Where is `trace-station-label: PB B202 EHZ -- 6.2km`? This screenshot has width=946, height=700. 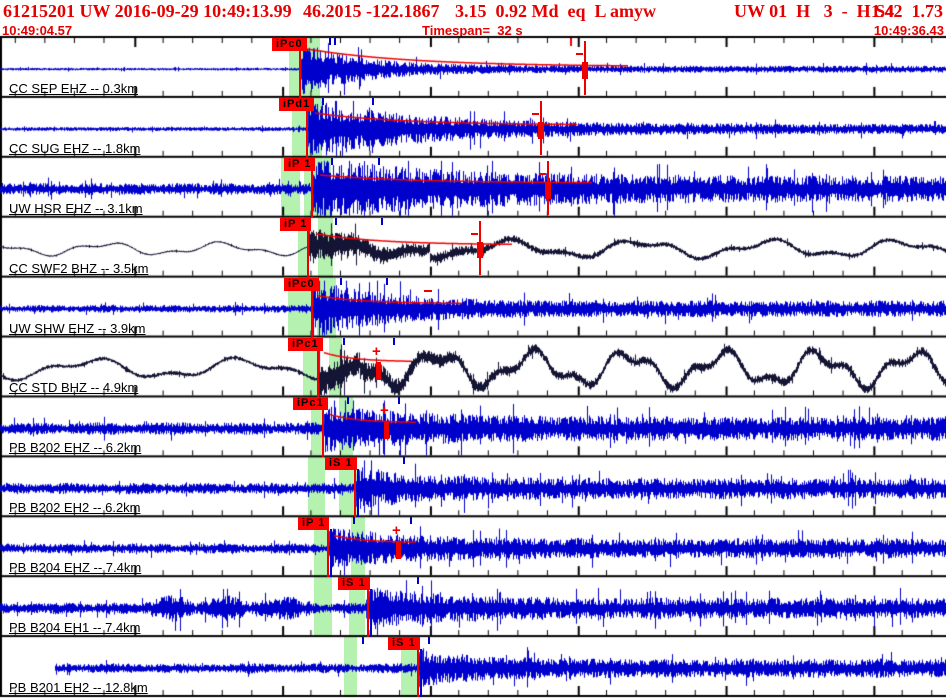
trace-station-label: PB B202 EHZ -- 6.2km is located at coordinates (75, 447).